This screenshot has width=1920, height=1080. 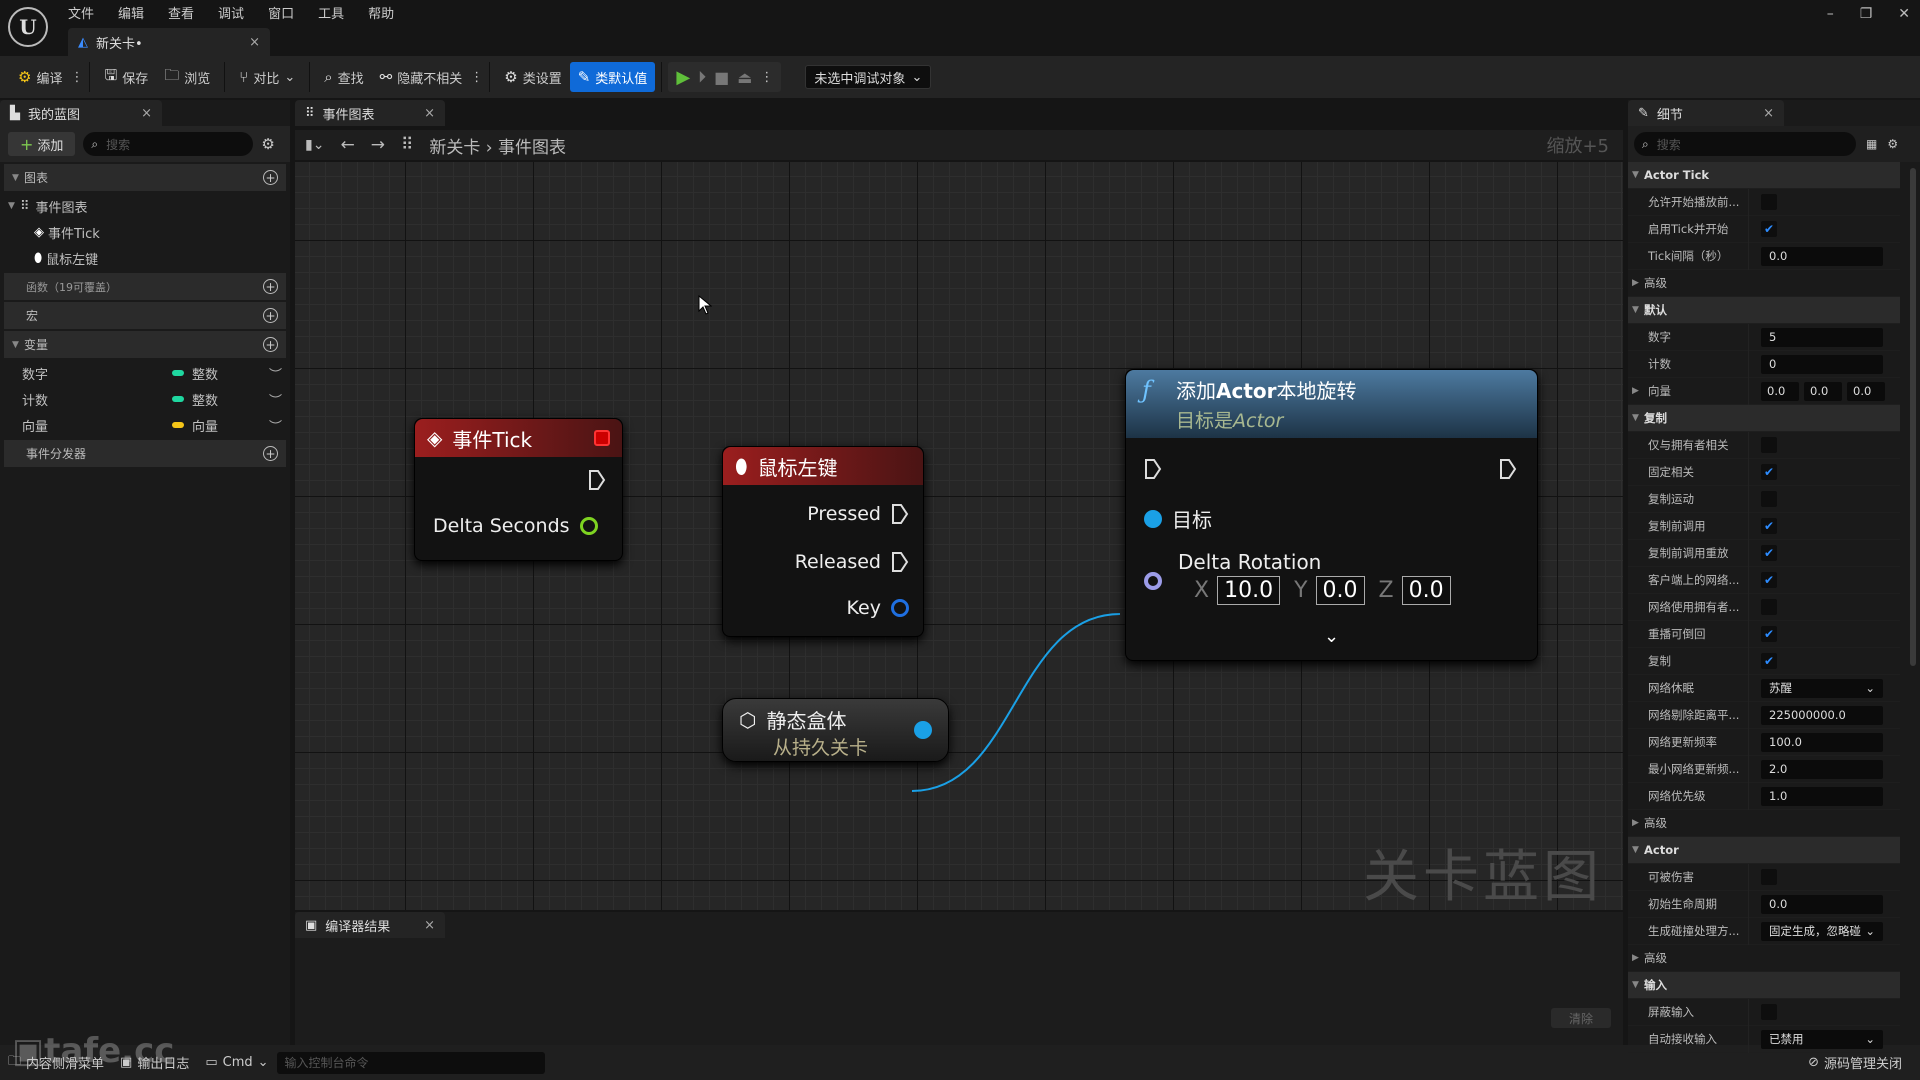 I want to click on forward-arrow-icon: →, so click(x=378, y=145).